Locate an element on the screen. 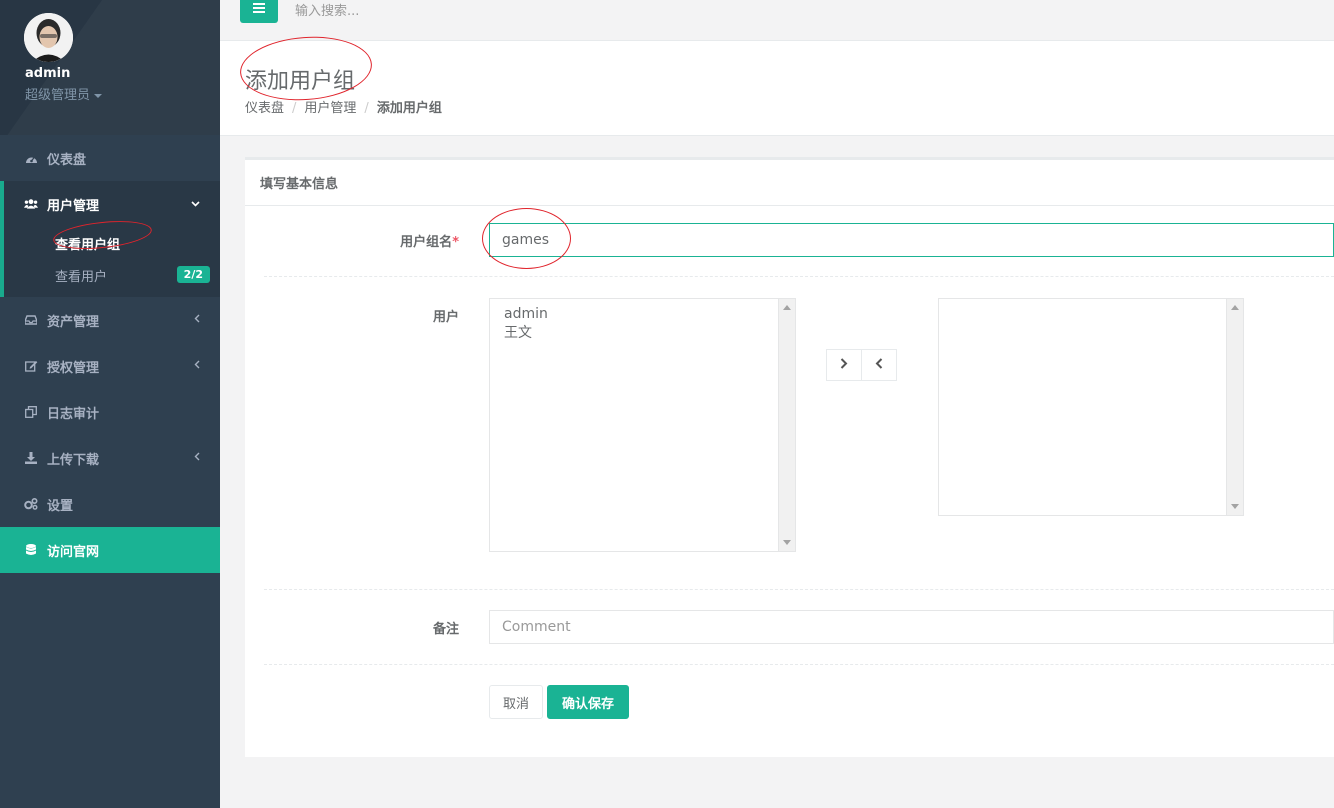  sidebar-item-asset-management: 资产管理 is located at coordinates (110, 320).